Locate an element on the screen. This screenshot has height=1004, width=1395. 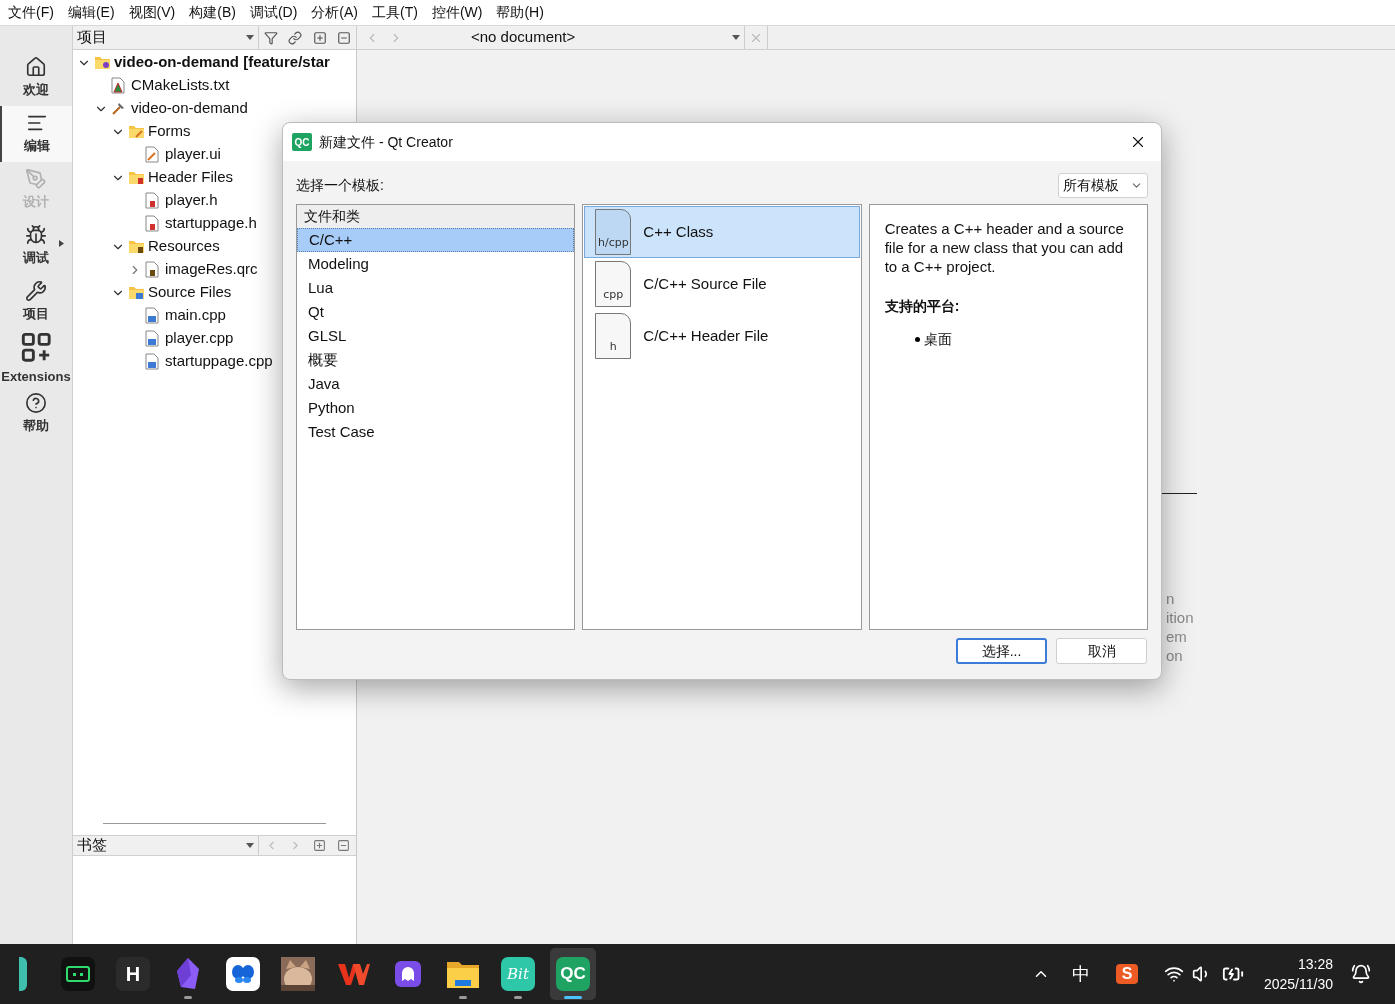
dialog-button: 取消 is located at coordinates (1101, 651).